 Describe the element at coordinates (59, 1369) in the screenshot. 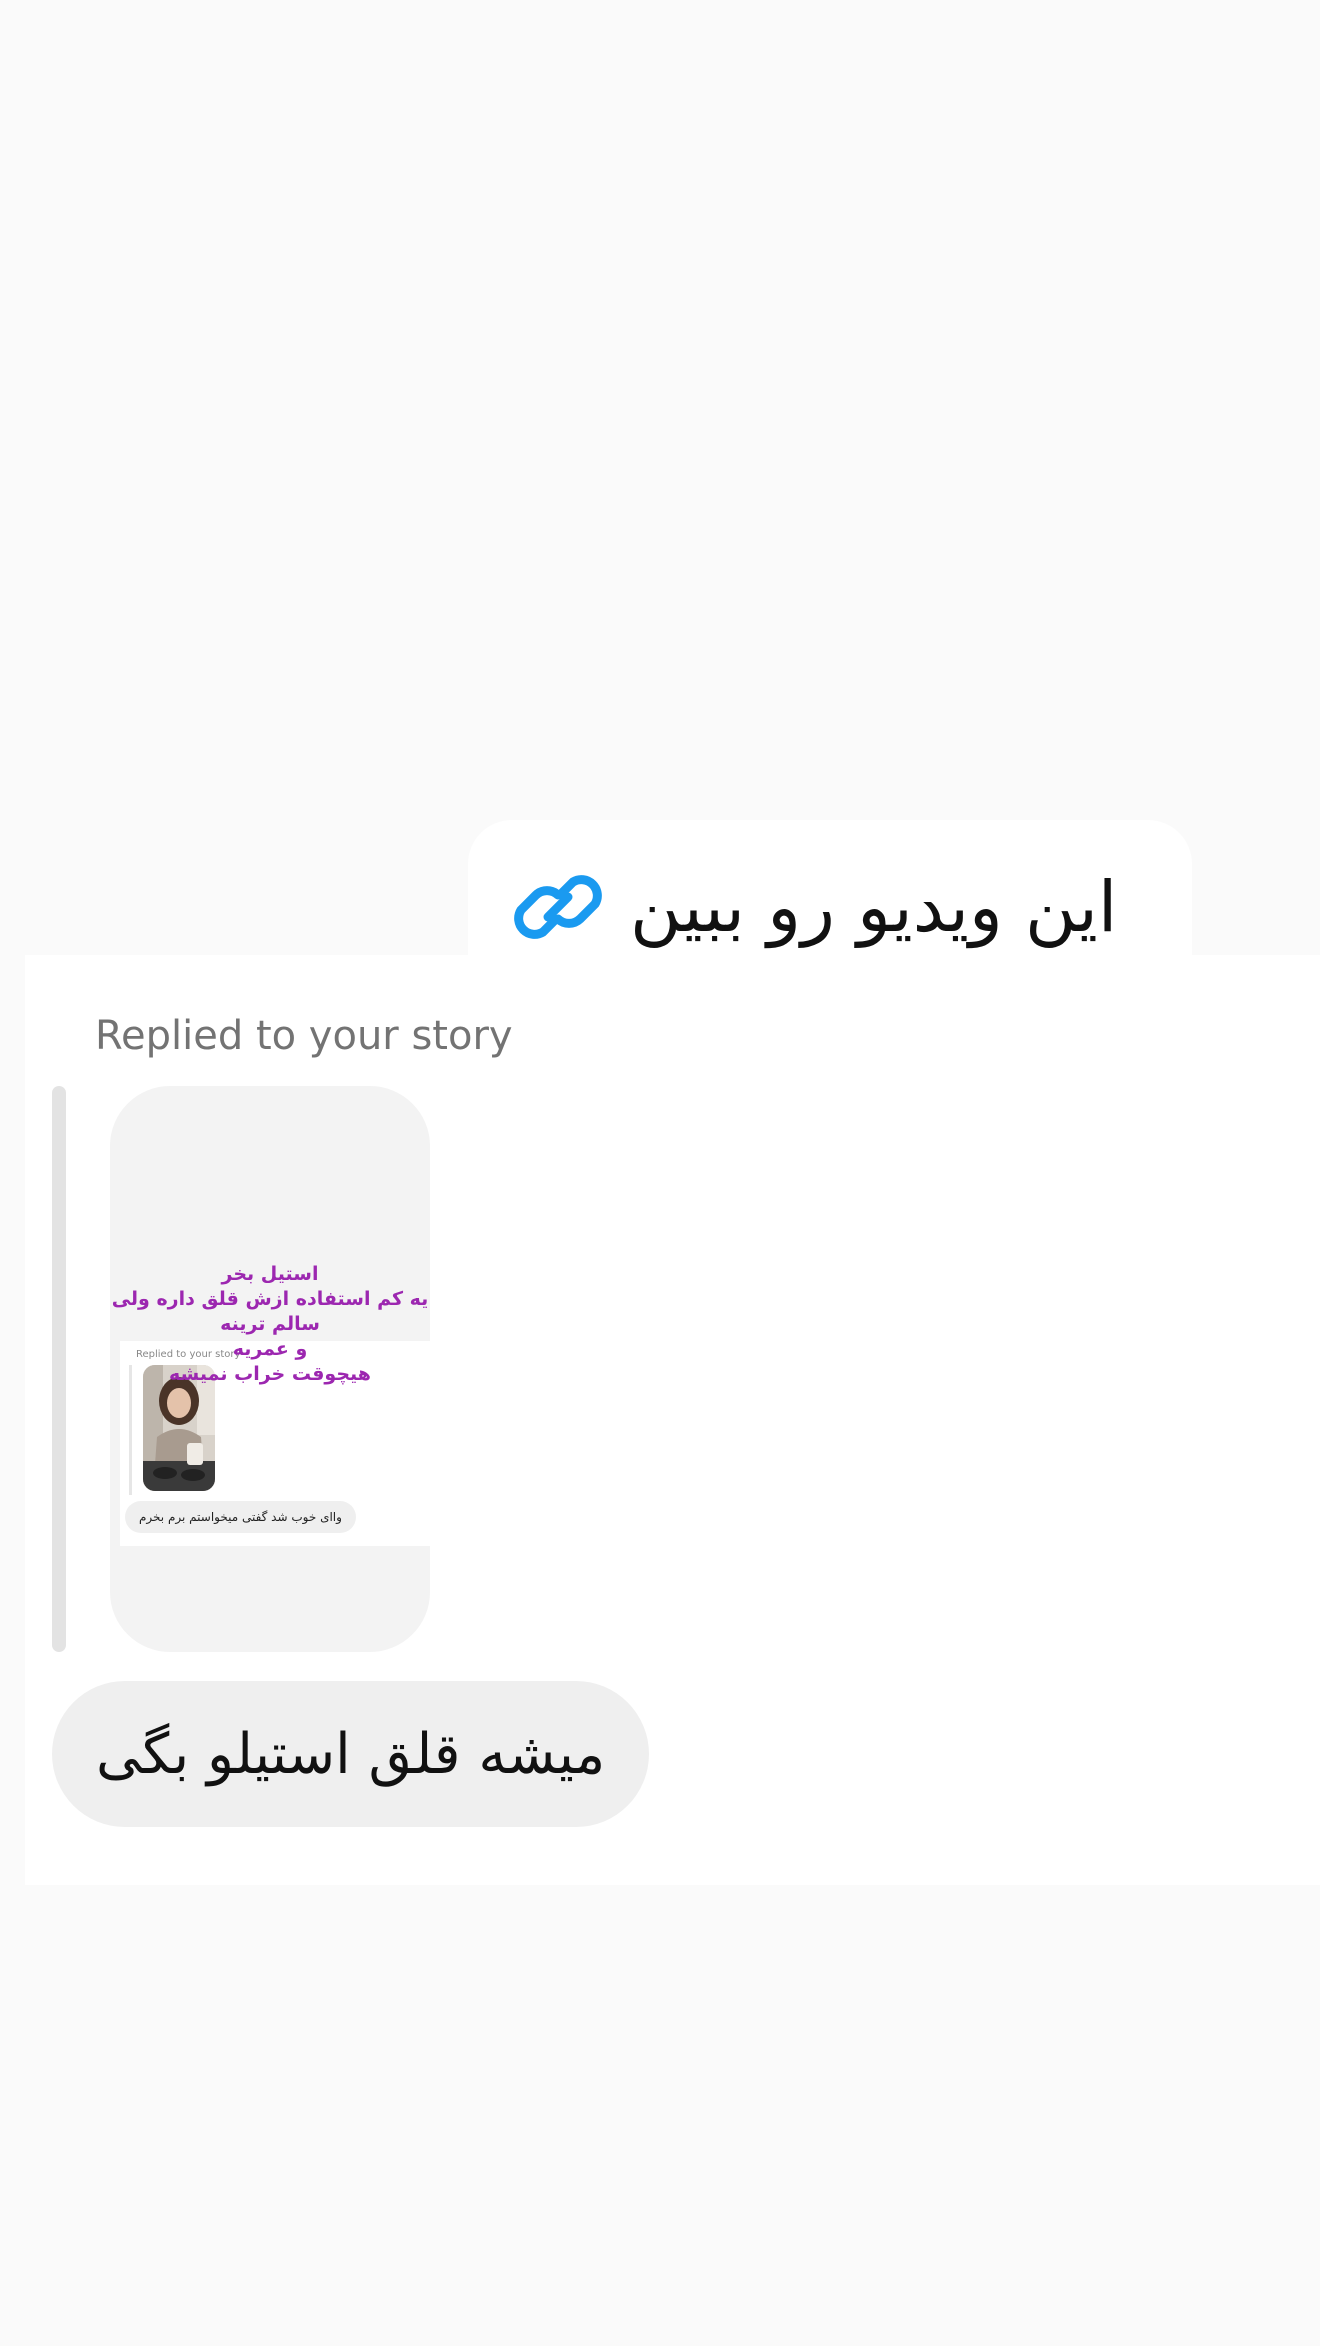

I see `reply-quote-bar` at that location.